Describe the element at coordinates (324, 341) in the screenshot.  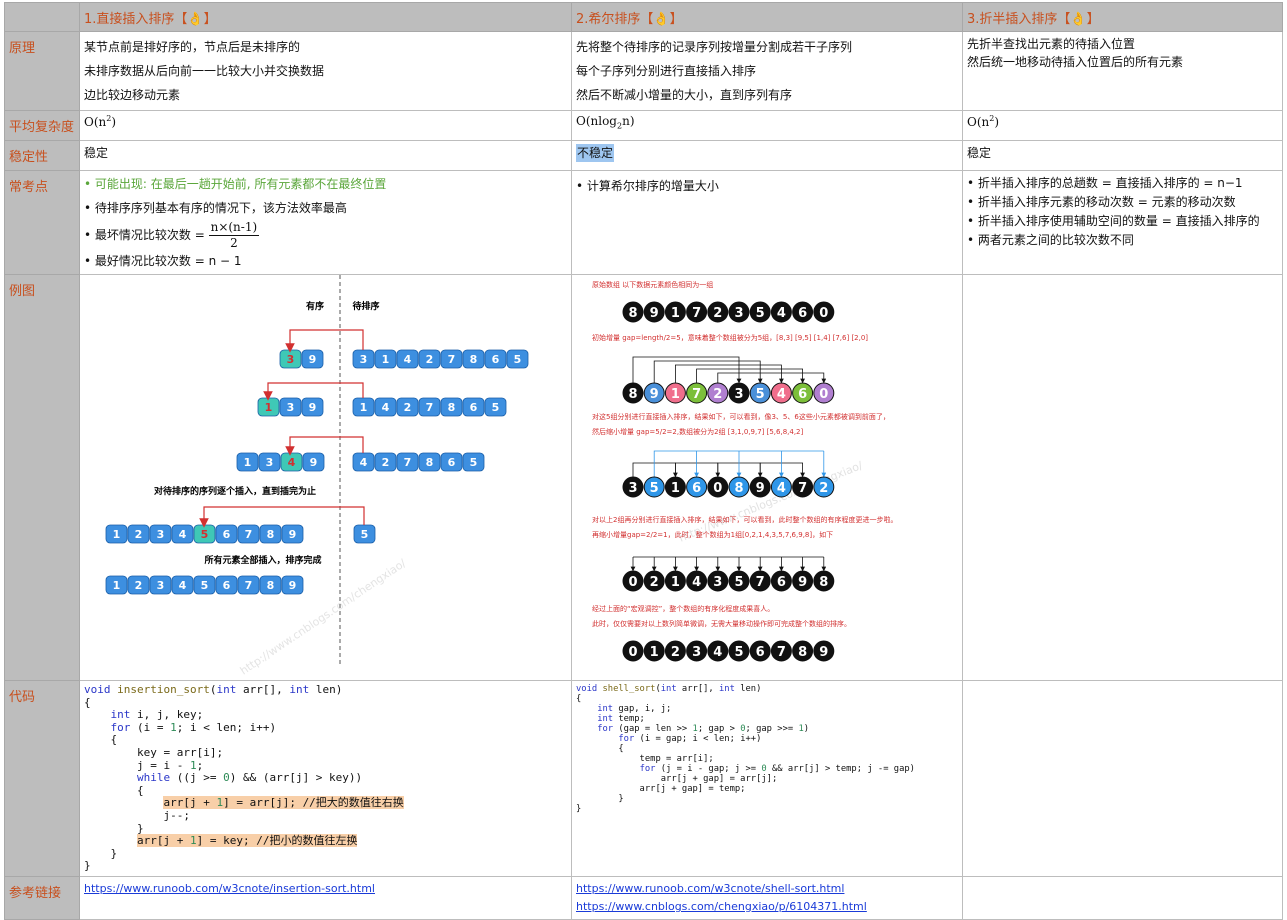
I see `insert-arrow` at that location.